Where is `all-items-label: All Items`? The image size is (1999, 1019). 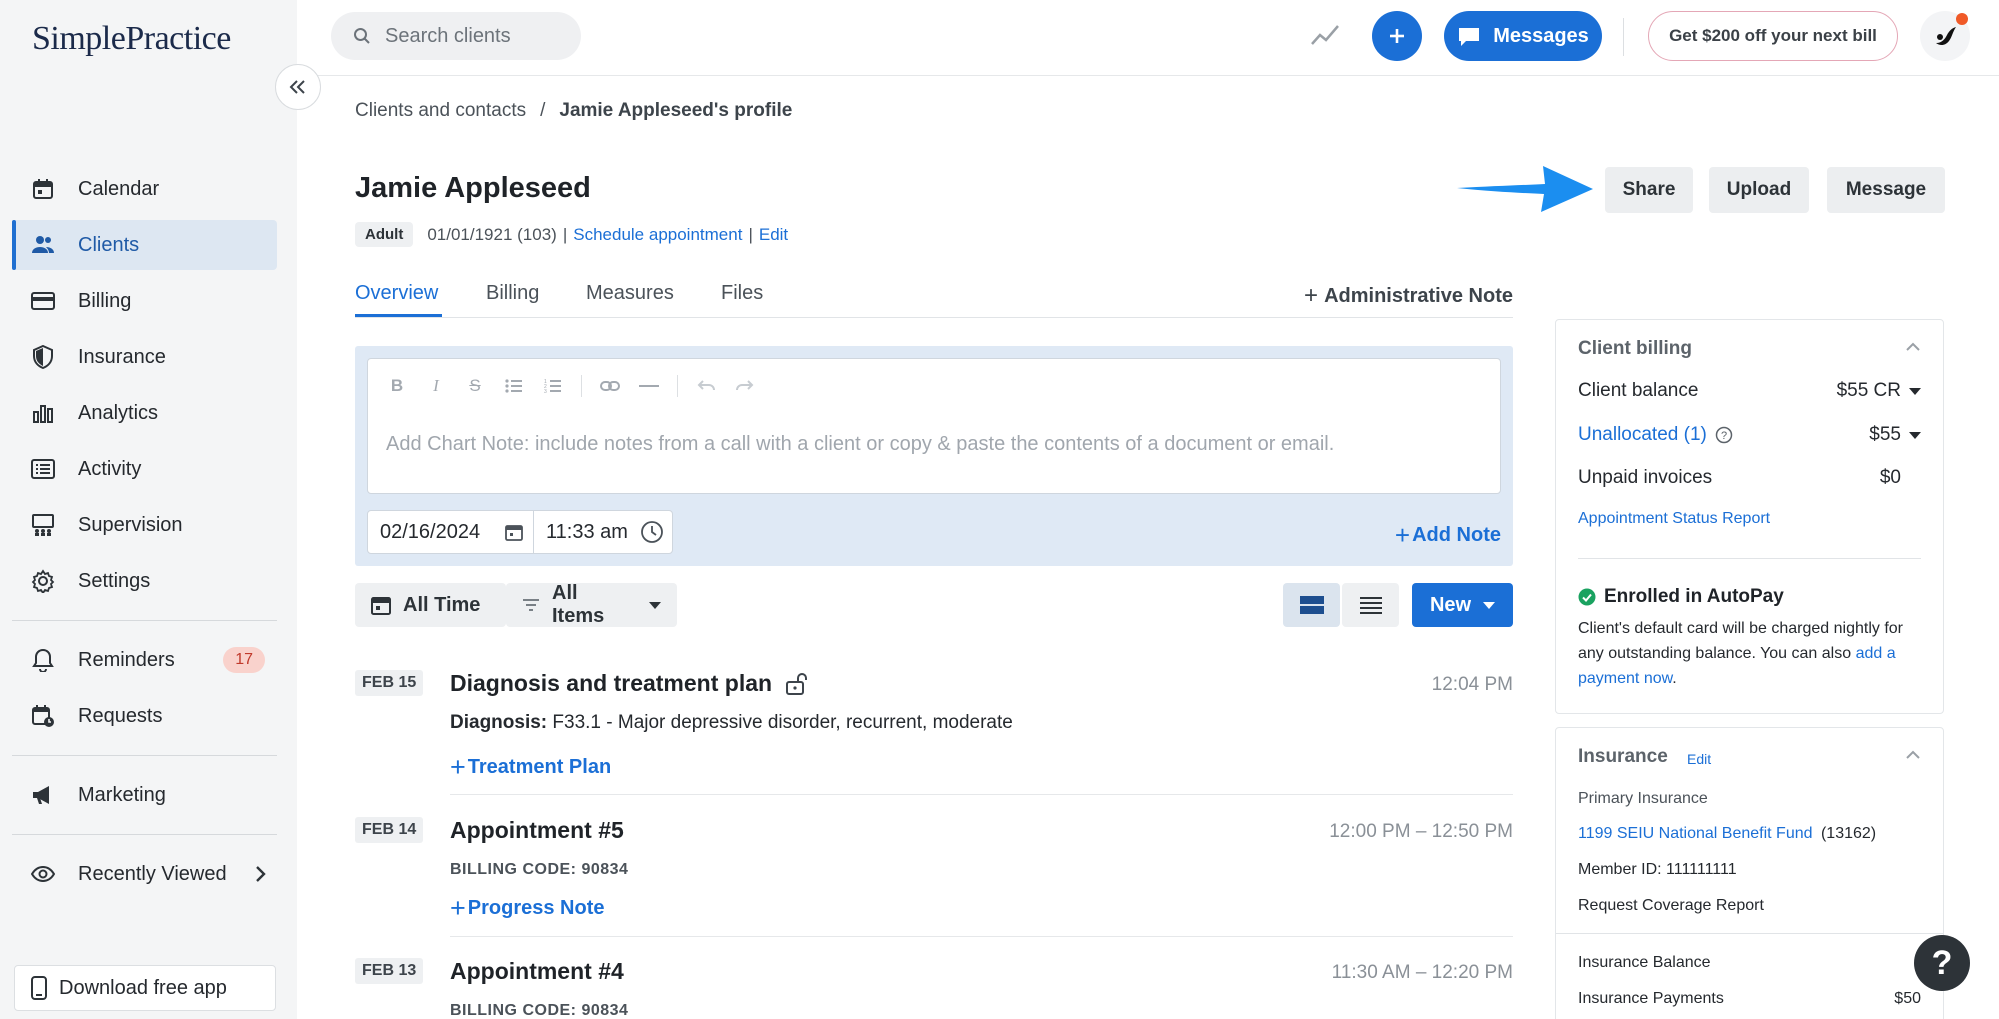
all-items-label: All Items is located at coordinates (578, 604).